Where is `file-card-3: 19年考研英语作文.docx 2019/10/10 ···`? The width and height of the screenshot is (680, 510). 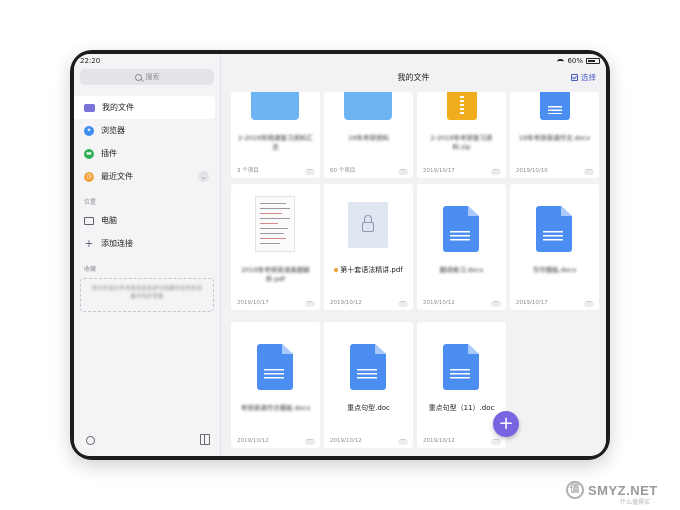 file-card-3: 19年考研英语作文.docx 2019/10/10 ··· is located at coordinates (554, 135).